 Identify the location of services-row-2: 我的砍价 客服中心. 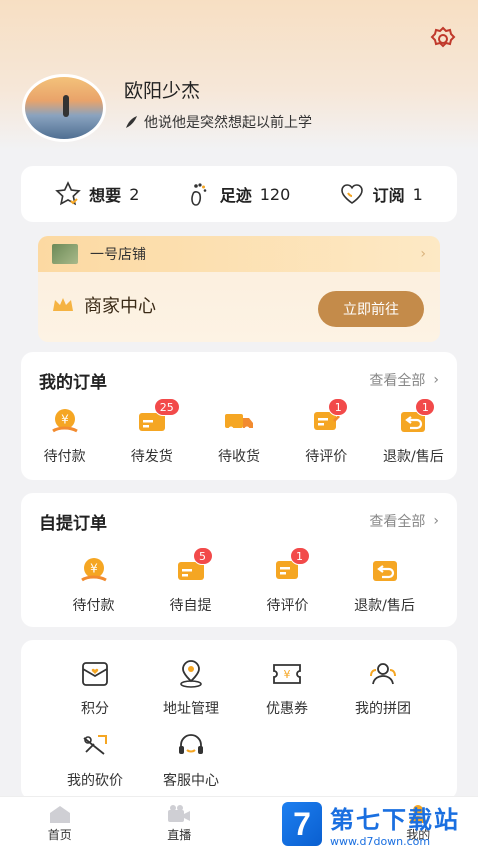
(239, 760).